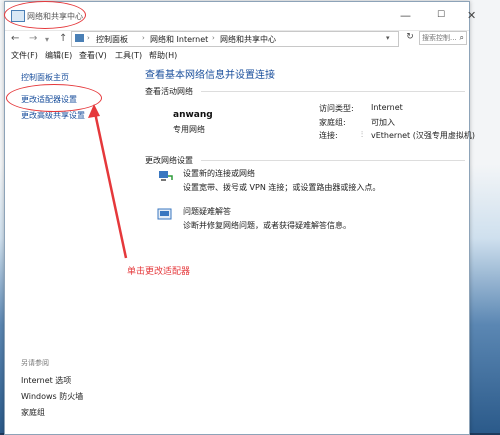  I want to click on annotation-arrow, so click(108, 181).